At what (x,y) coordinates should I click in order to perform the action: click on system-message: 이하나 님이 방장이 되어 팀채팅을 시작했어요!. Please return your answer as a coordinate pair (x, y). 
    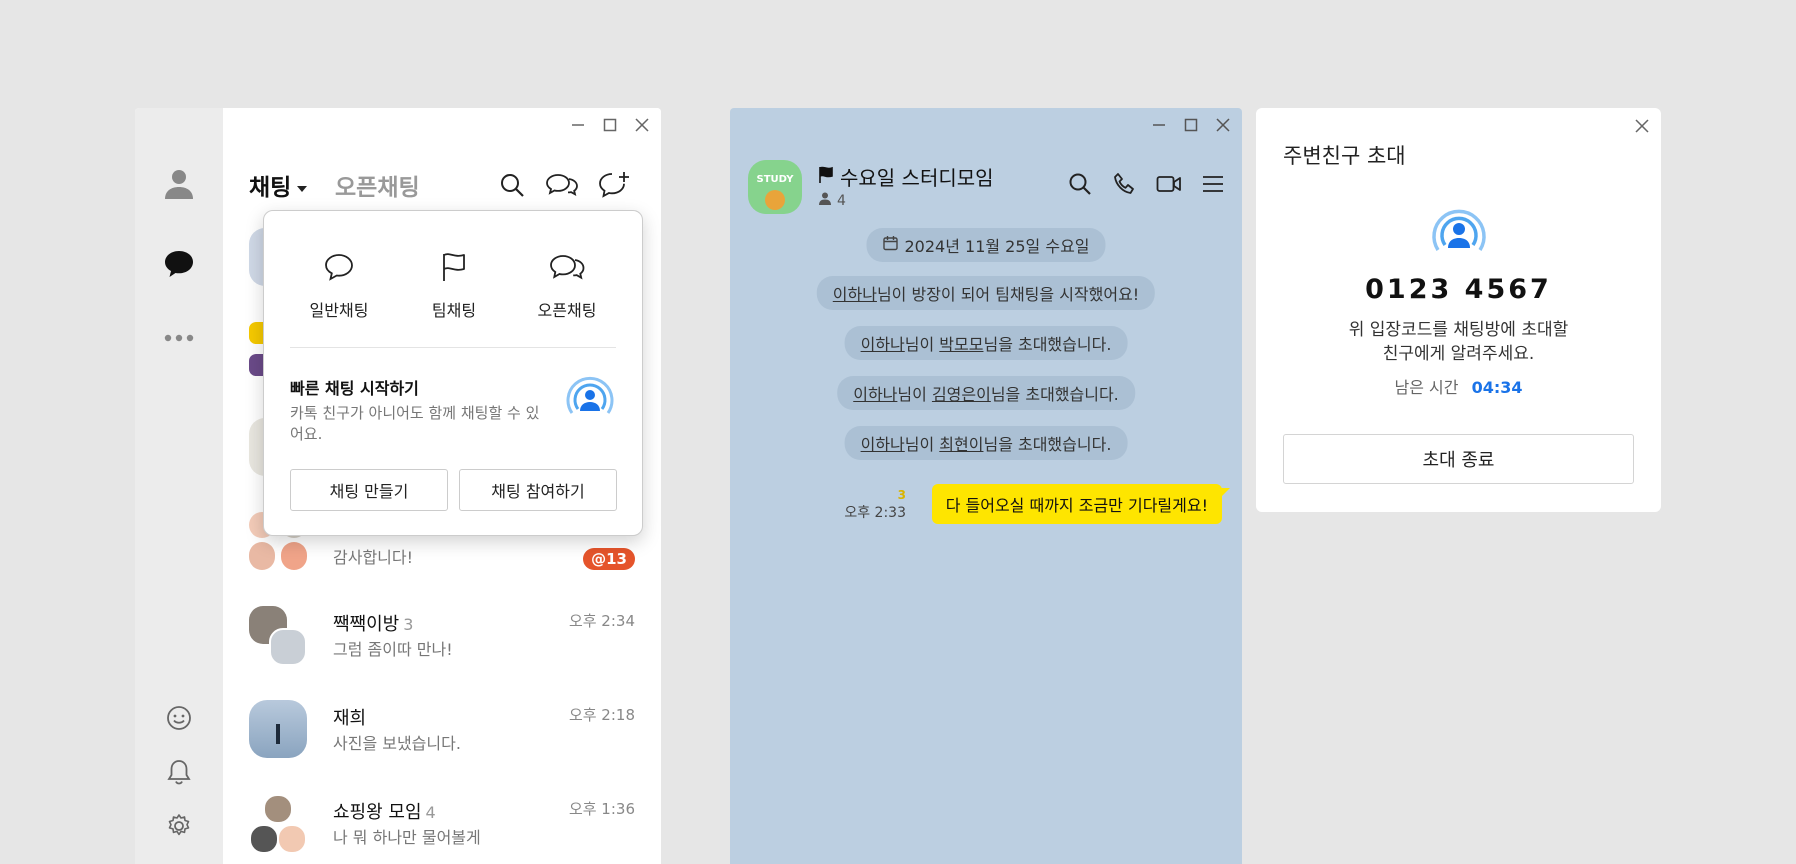
    Looking at the image, I should click on (986, 293).